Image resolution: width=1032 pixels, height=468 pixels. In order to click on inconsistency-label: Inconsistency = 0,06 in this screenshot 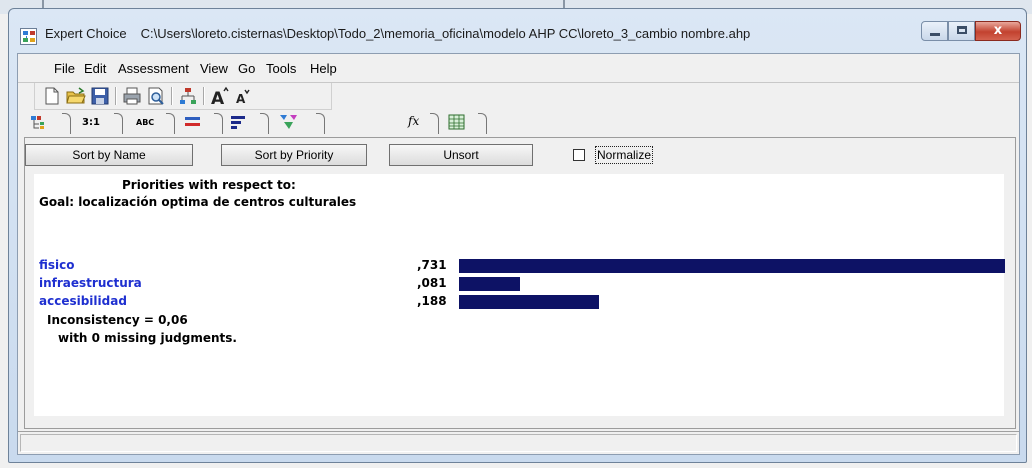, I will do `click(117, 320)`.